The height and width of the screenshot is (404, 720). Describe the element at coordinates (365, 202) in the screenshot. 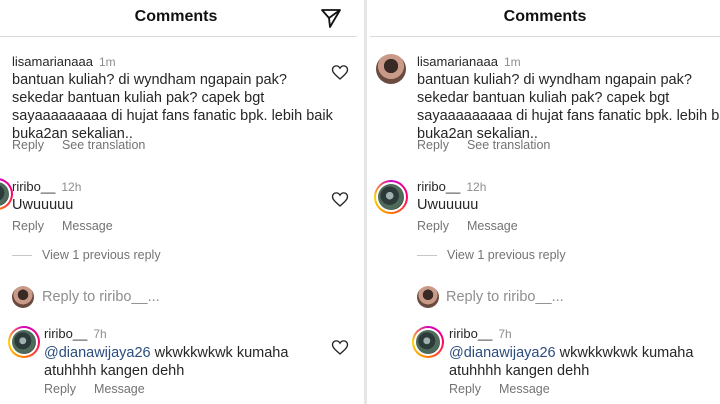

I see `panel-divider` at that location.